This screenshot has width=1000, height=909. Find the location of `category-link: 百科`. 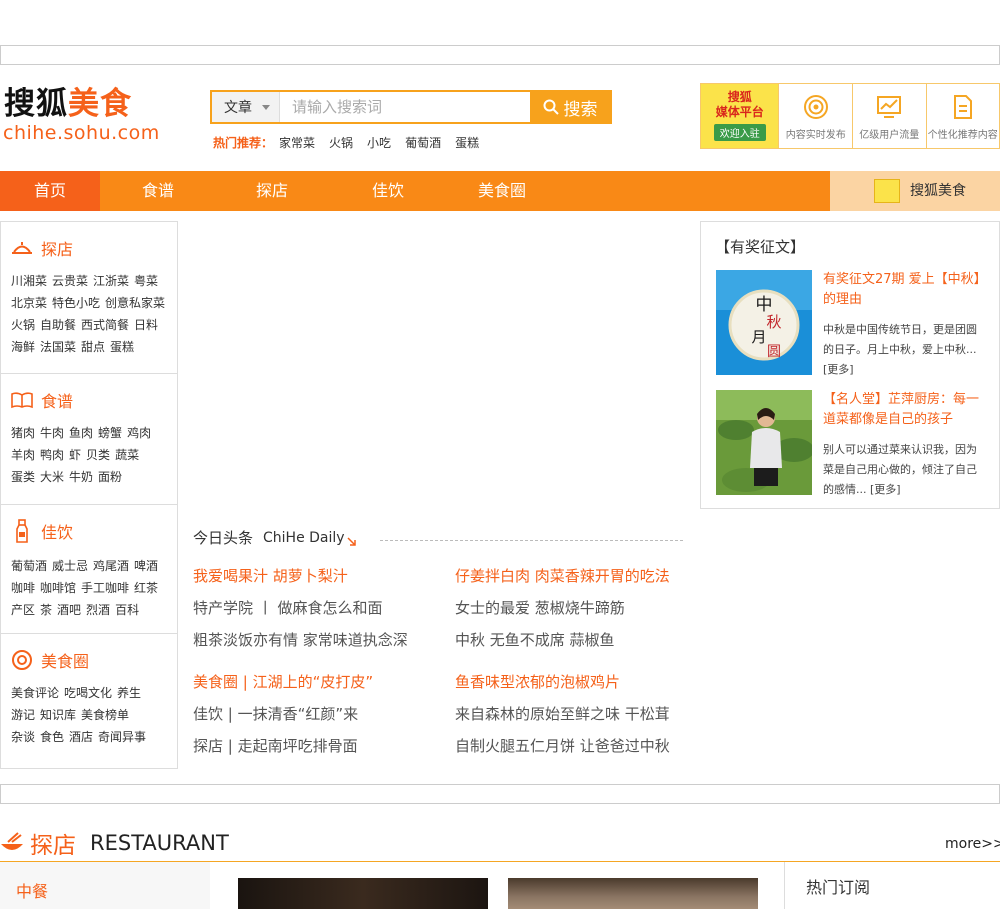

category-link: 百科 is located at coordinates (127, 610).